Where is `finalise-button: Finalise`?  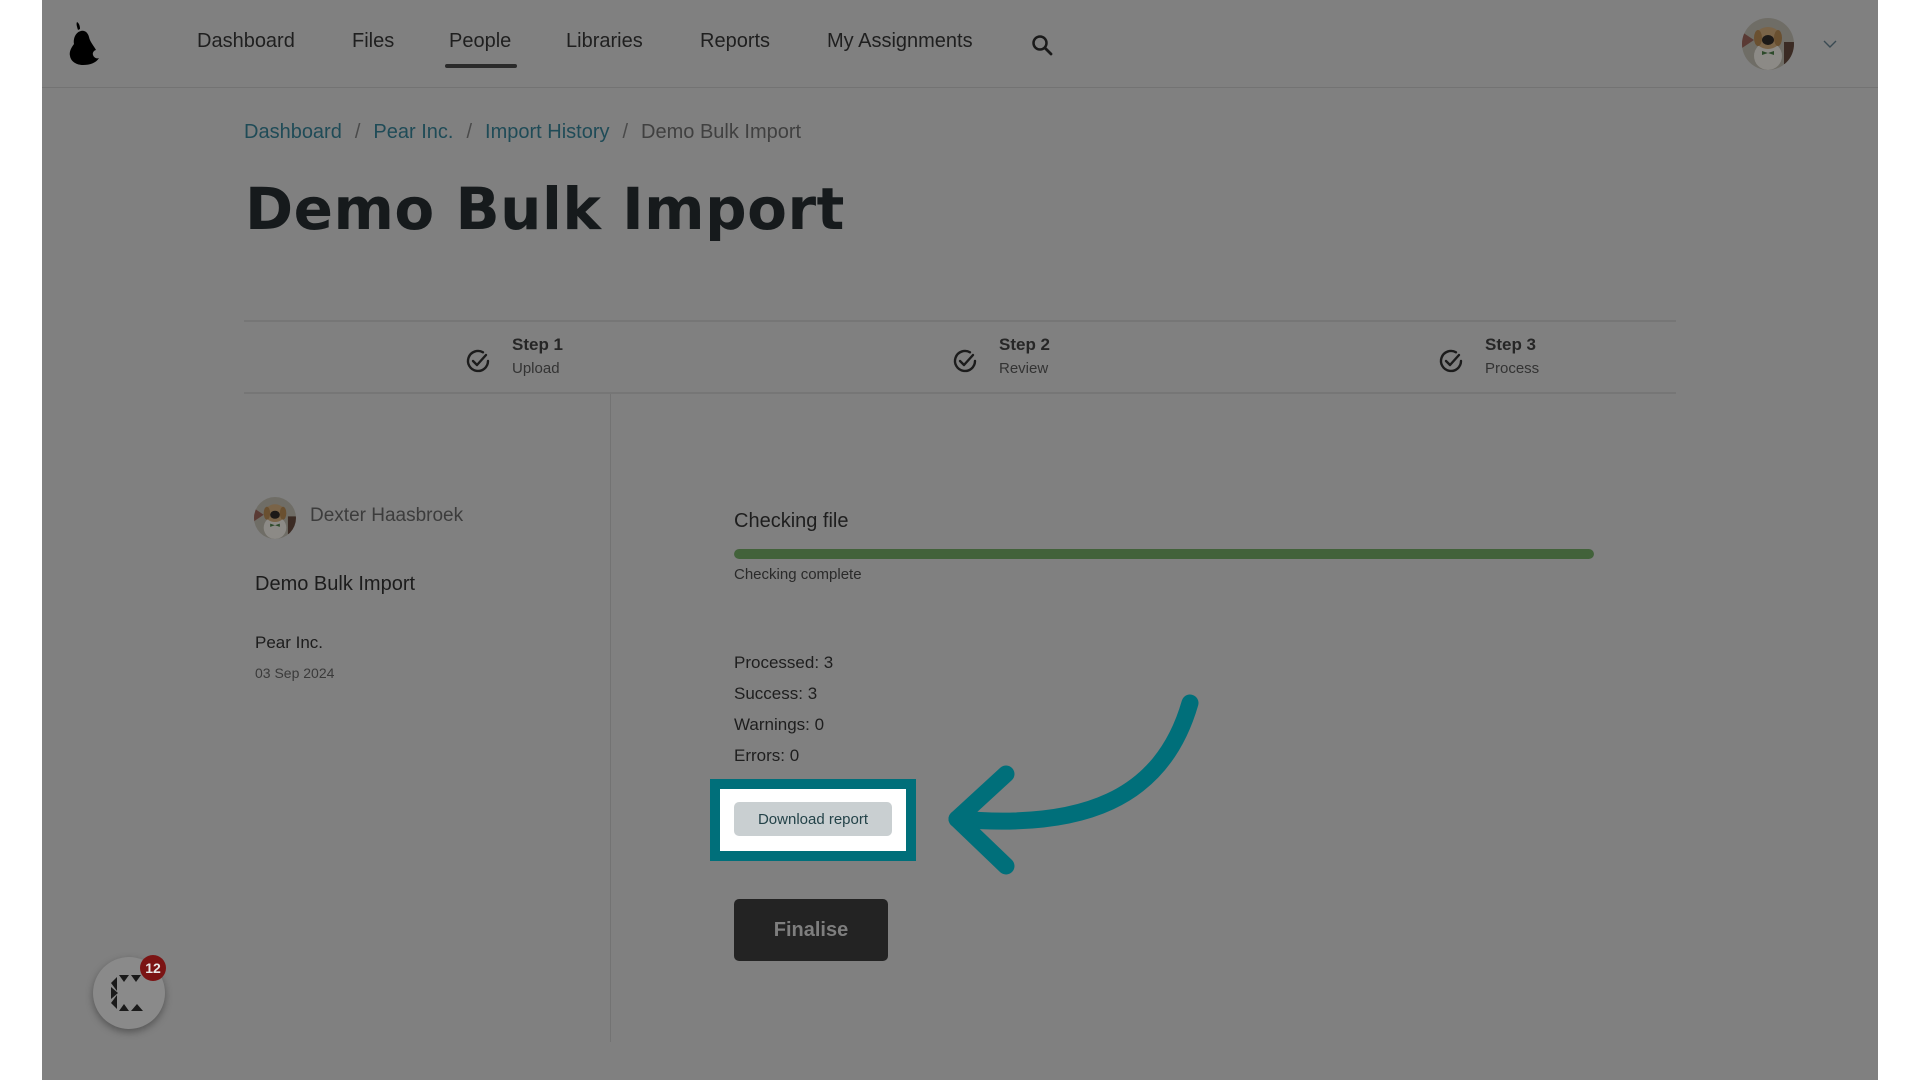
finalise-button: Finalise is located at coordinates (811, 930).